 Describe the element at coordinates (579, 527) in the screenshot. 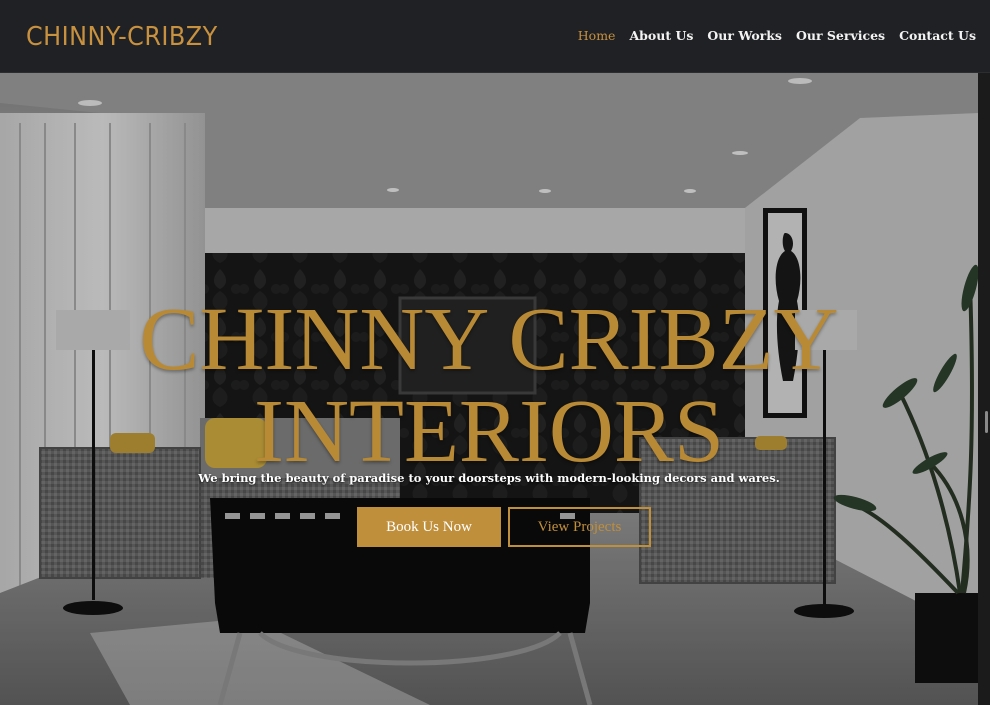

I see `view-projects-button: View Projects` at that location.